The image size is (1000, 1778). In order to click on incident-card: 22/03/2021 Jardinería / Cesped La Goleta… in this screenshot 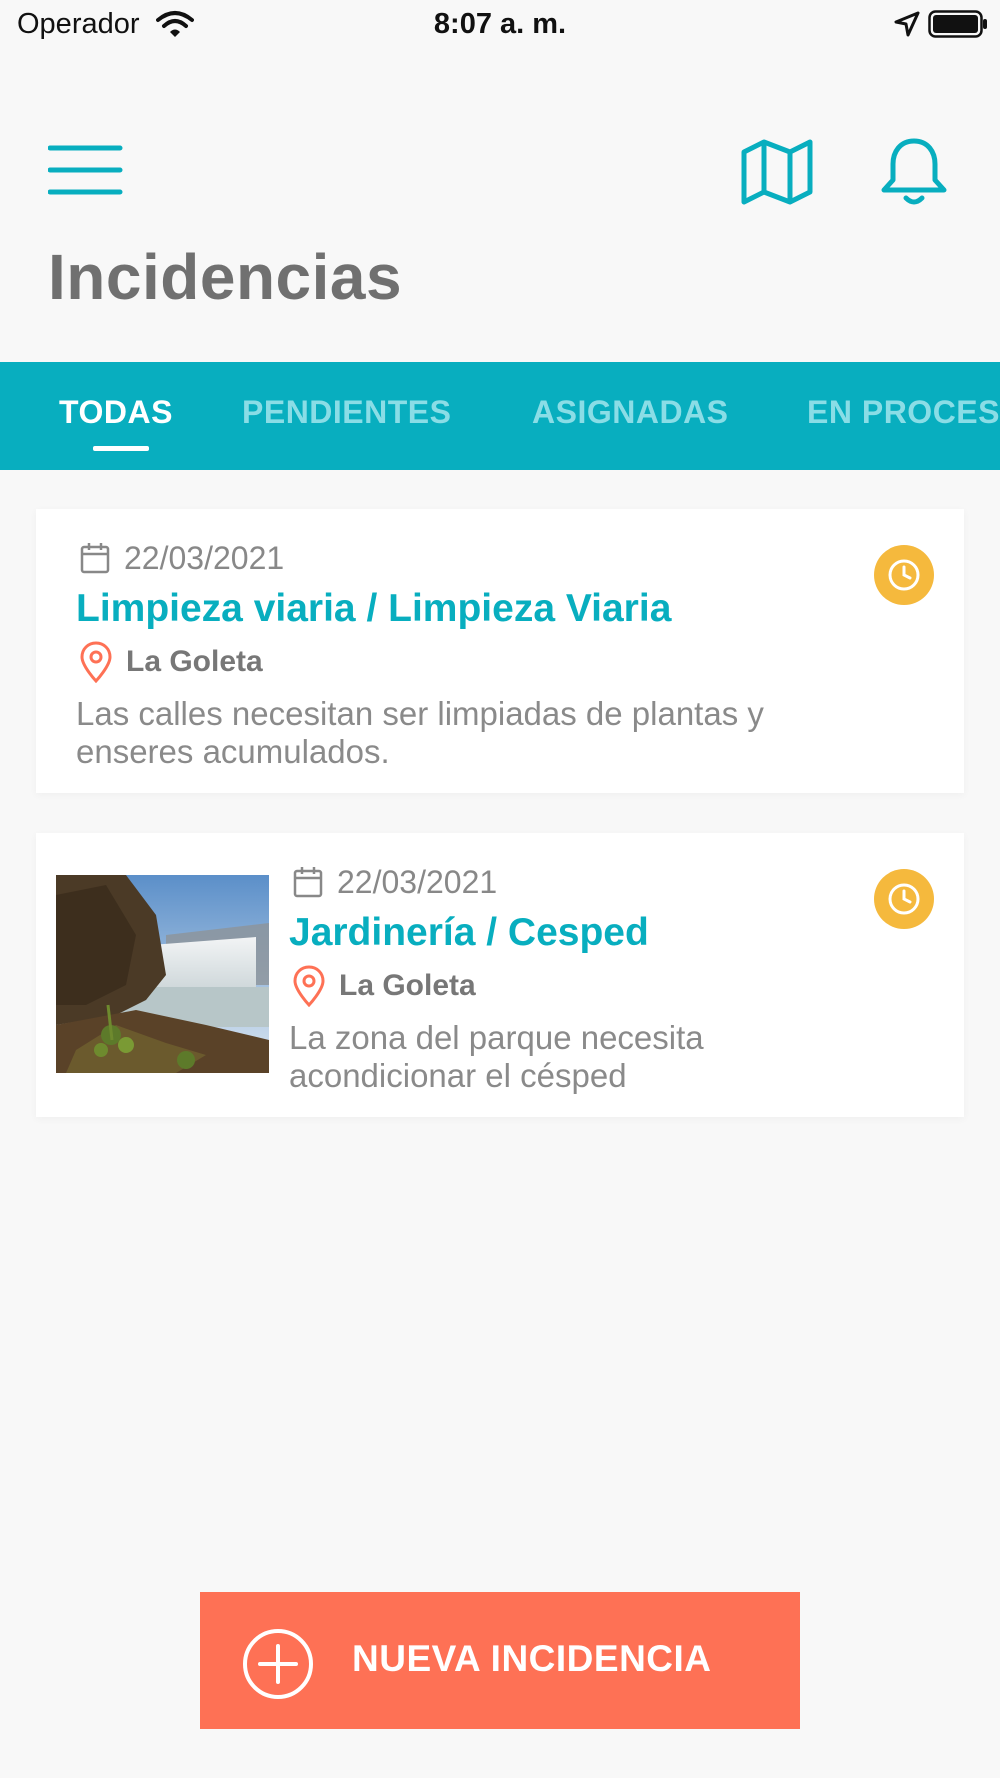, I will do `click(500, 975)`.